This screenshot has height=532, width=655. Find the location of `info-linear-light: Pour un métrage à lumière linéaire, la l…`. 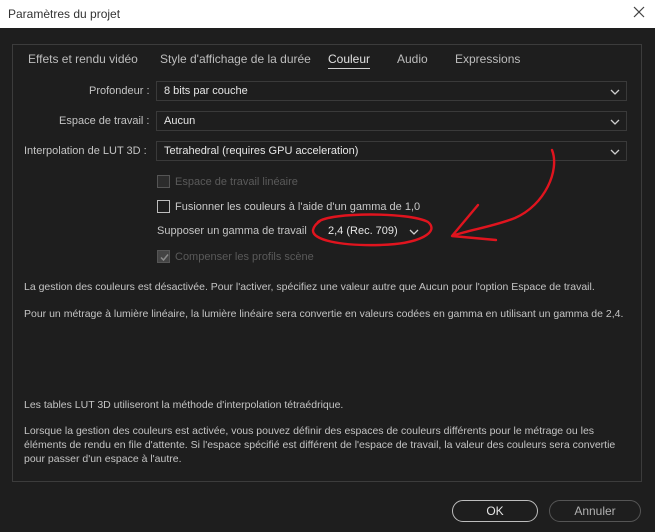

info-linear-light: Pour un métrage à lumière linéaire, la l… is located at coordinates (324, 314).